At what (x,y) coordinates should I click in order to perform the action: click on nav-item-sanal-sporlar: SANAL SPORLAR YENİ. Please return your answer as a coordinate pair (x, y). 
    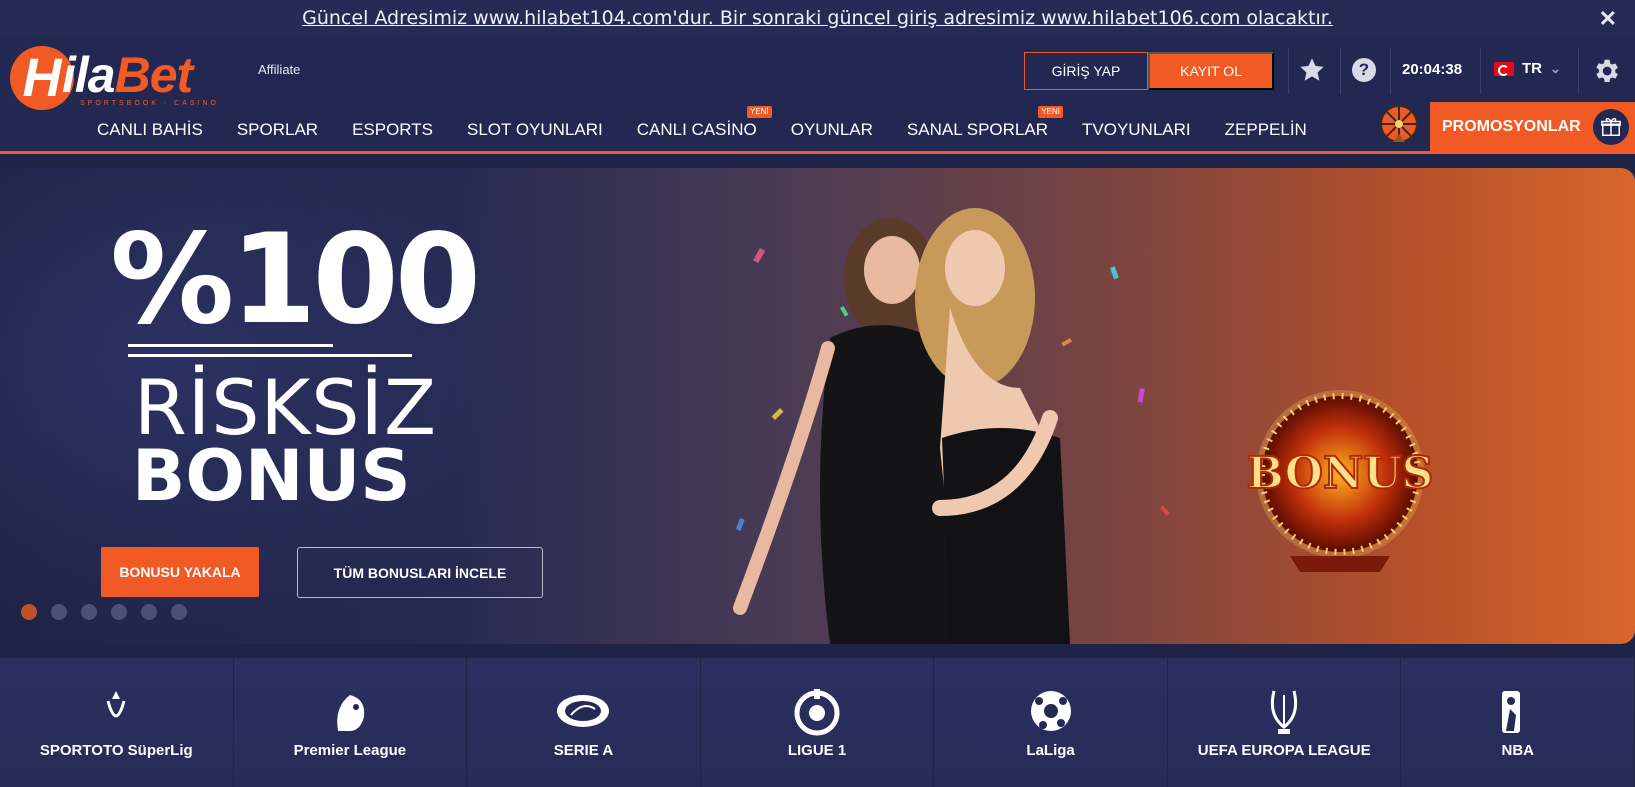
    Looking at the image, I should click on (977, 126).